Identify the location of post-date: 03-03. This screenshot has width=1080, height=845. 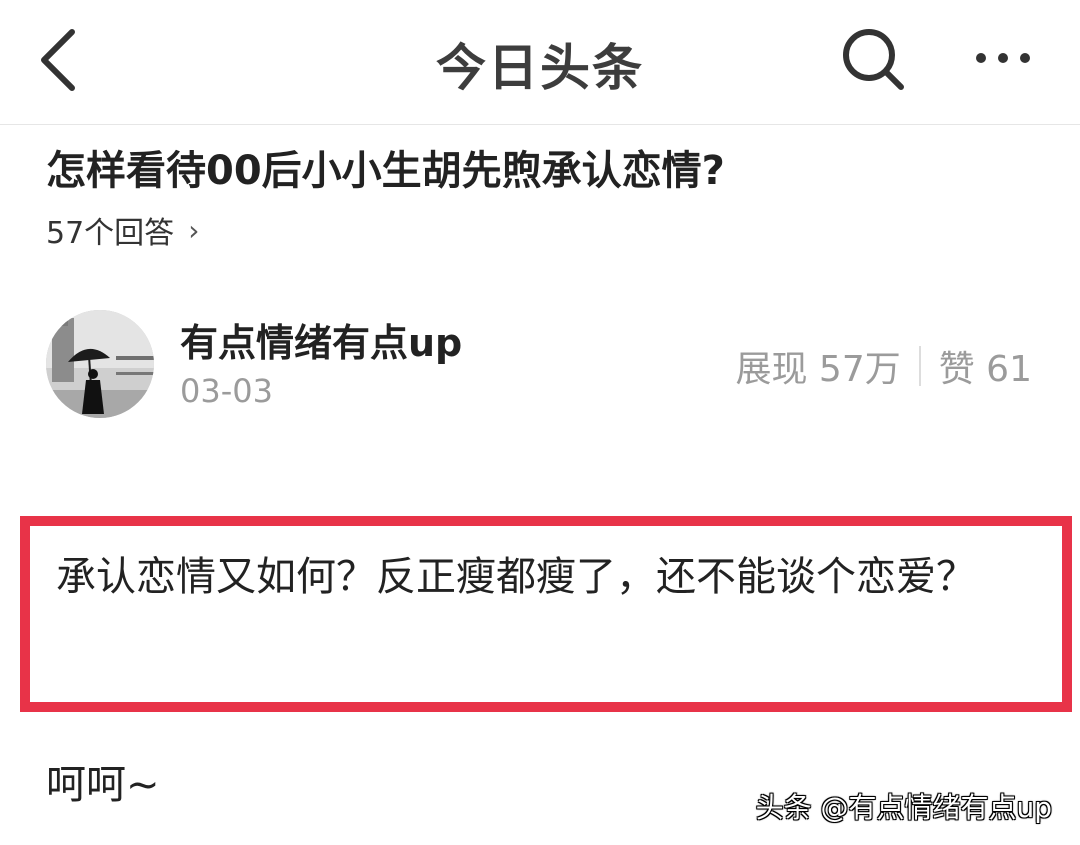
(226, 391).